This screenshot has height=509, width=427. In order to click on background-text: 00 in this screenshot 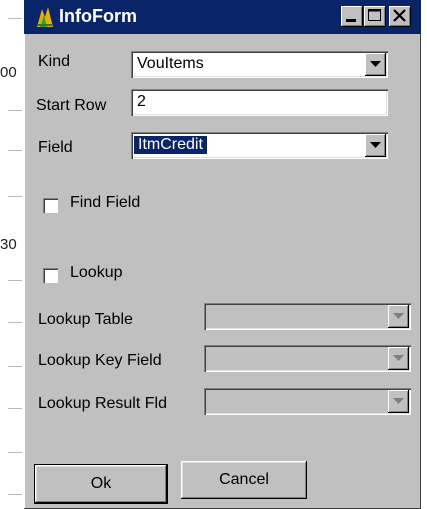, I will do `click(8, 72)`.